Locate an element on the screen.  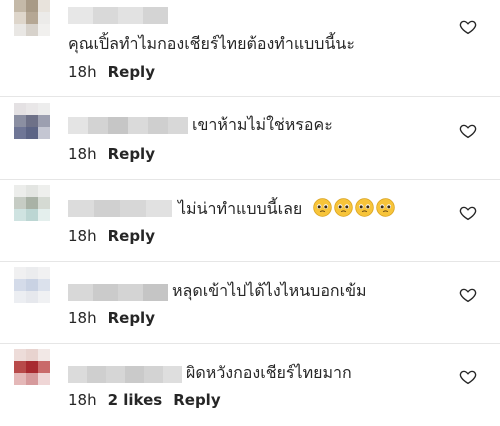
likes-count: 2 likes is located at coordinates (135, 400).